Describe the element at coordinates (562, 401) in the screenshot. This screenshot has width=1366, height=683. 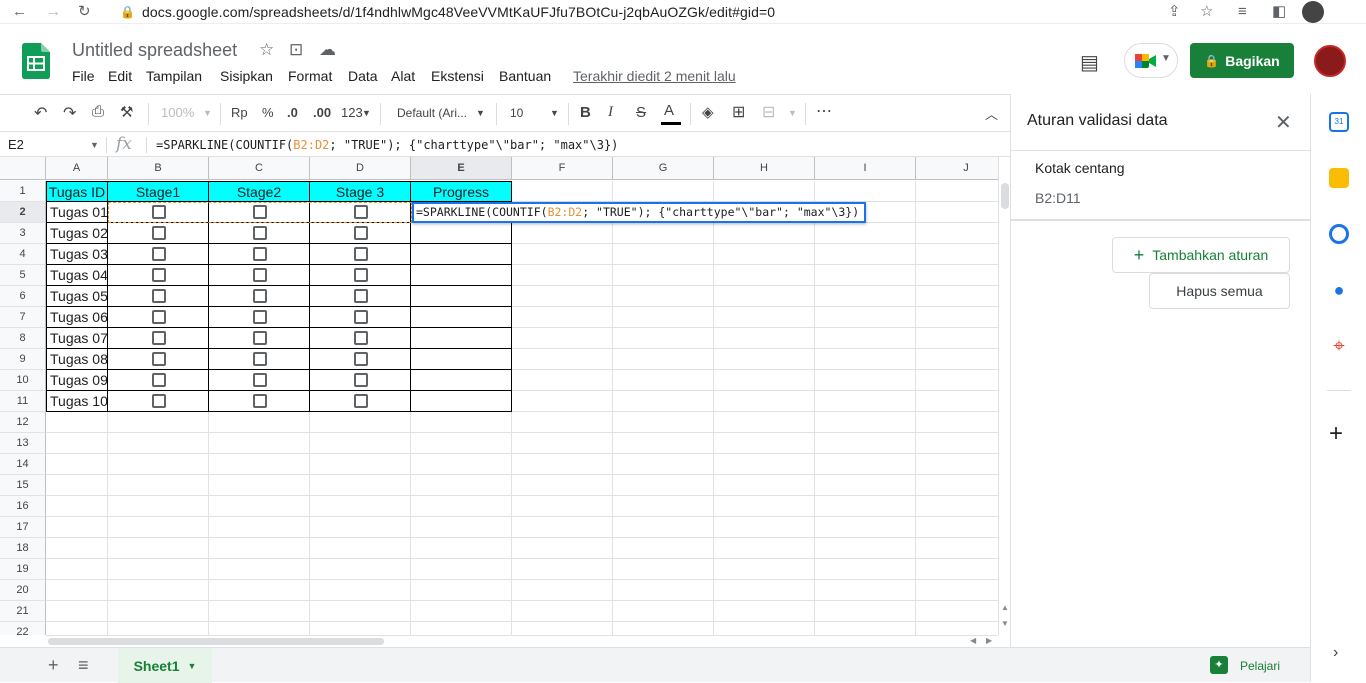
I see `cell-f11` at that location.